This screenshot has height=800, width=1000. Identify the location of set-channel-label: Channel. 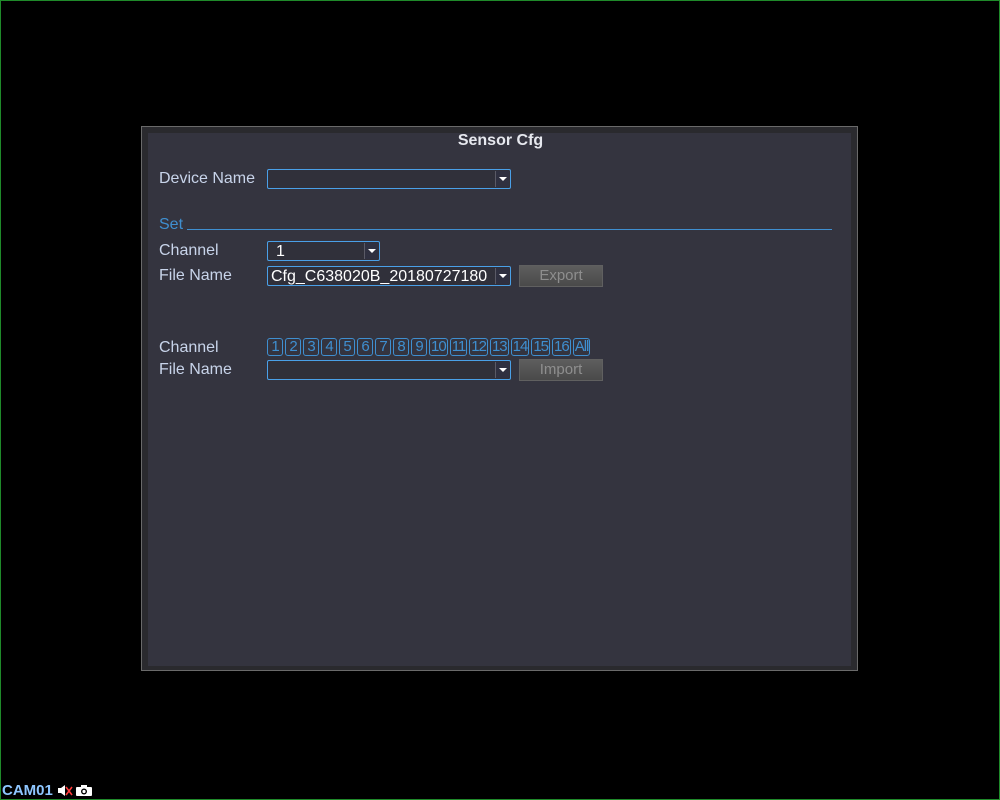
(189, 250).